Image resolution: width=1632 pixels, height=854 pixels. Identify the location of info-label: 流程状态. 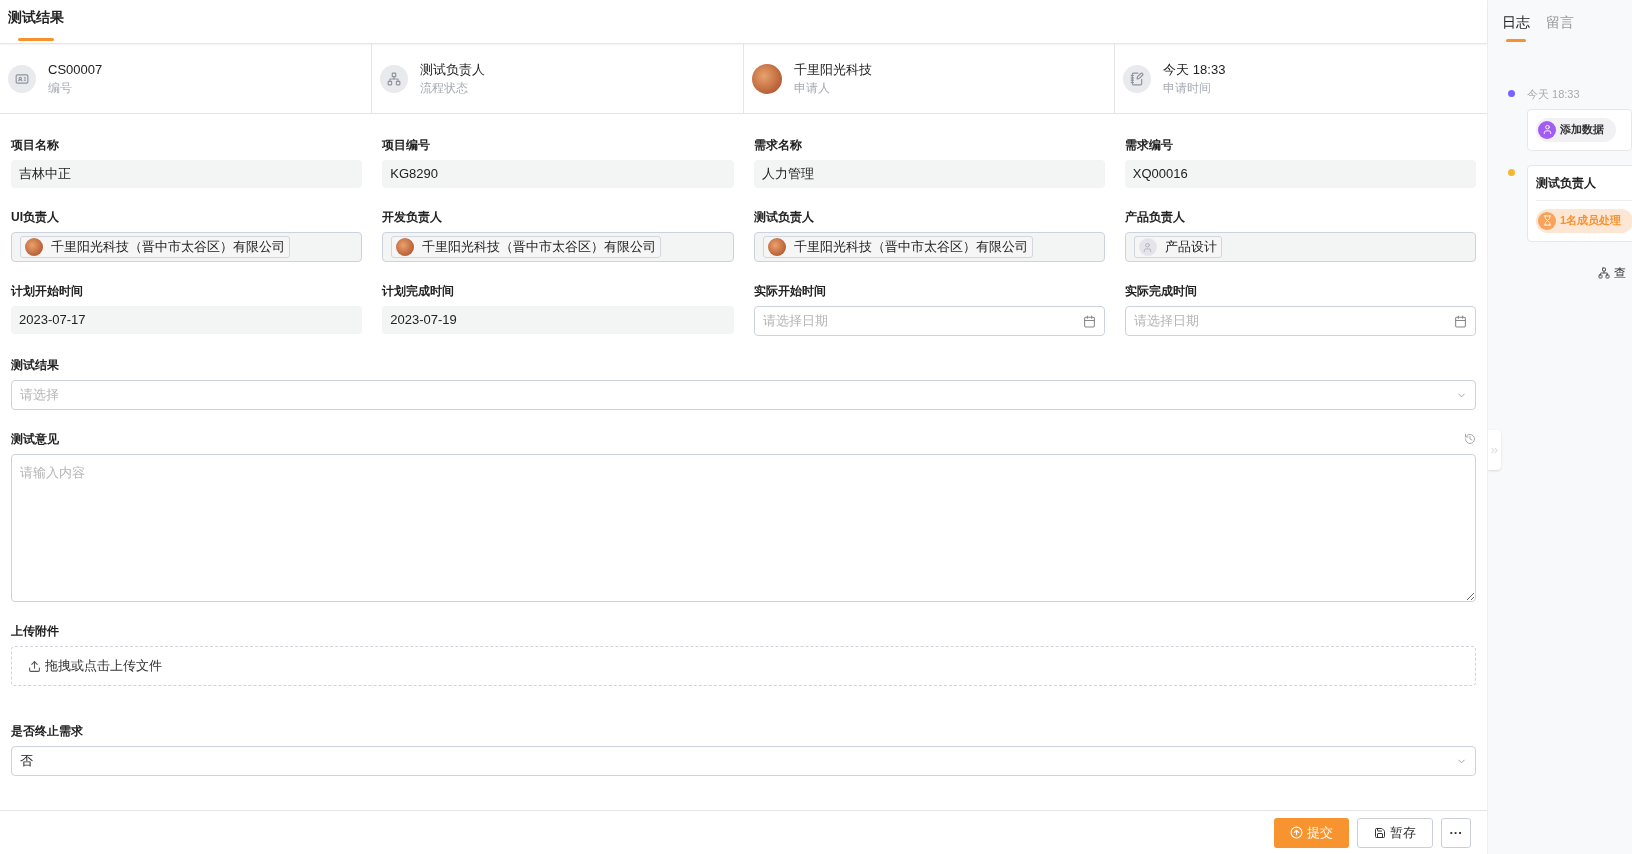
(444, 88).